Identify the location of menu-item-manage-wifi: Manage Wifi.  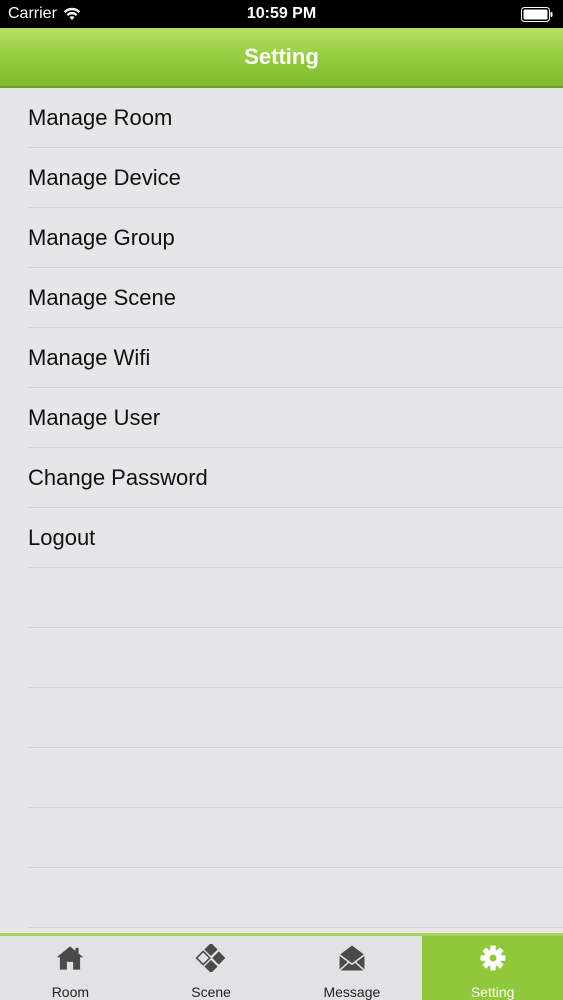
(295, 358).